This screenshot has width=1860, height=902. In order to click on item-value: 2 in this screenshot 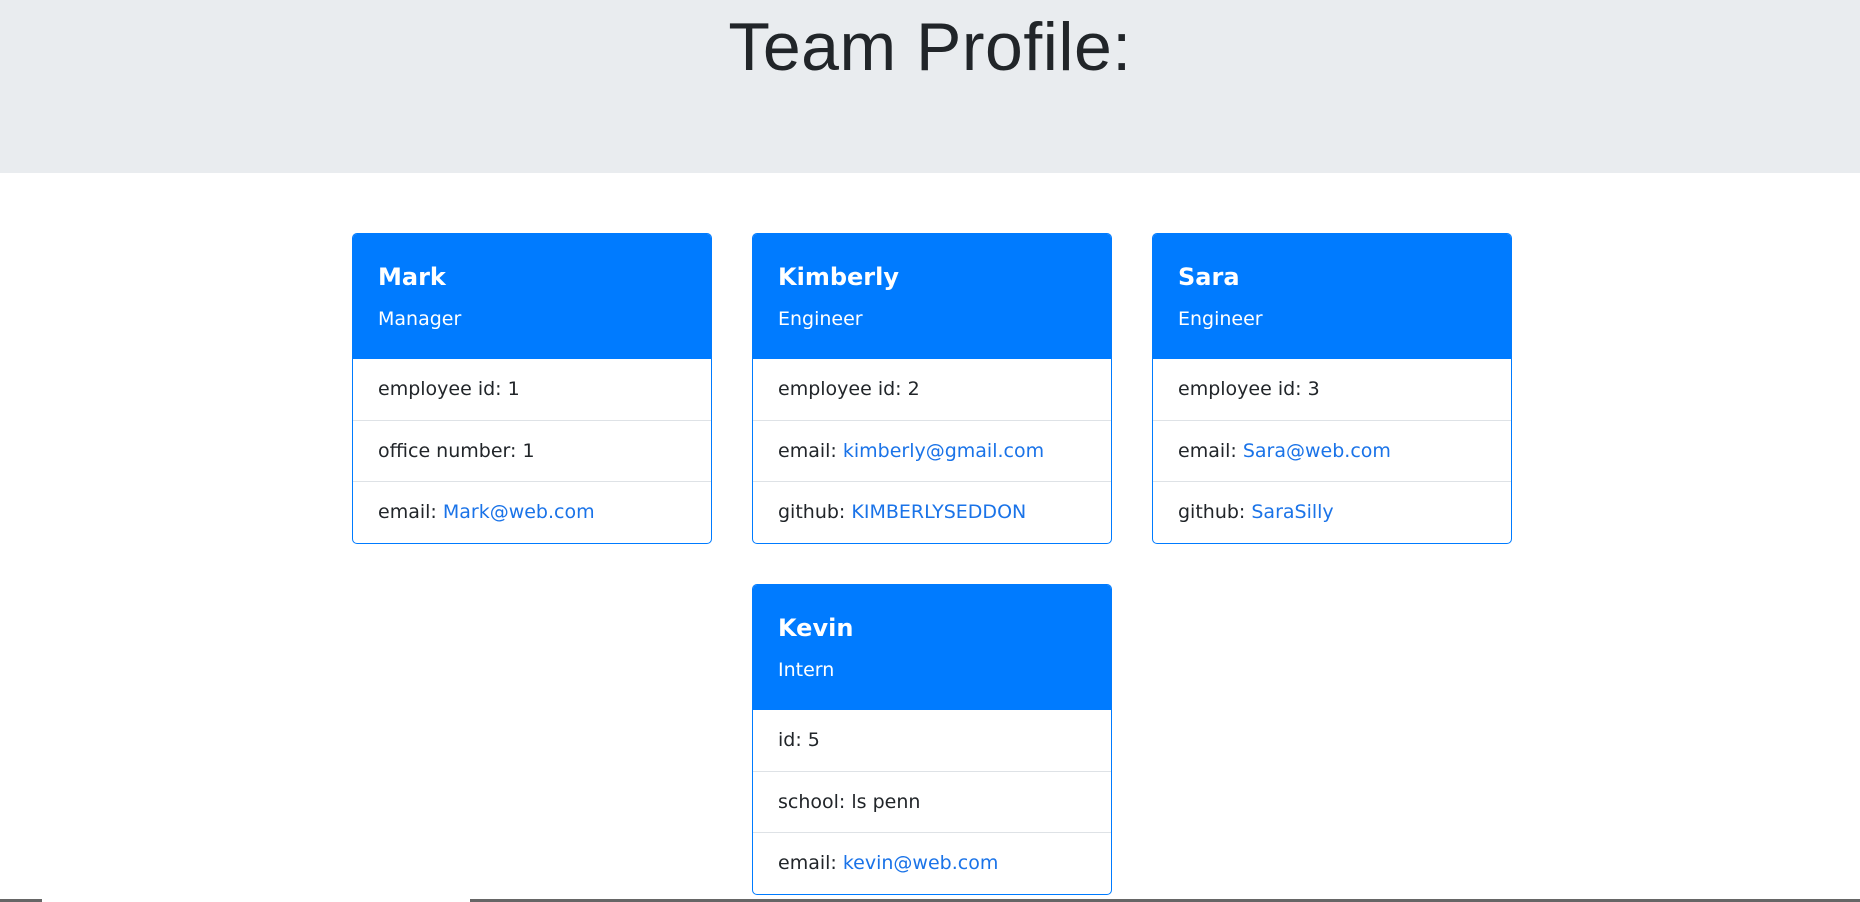, I will do `click(913, 389)`.